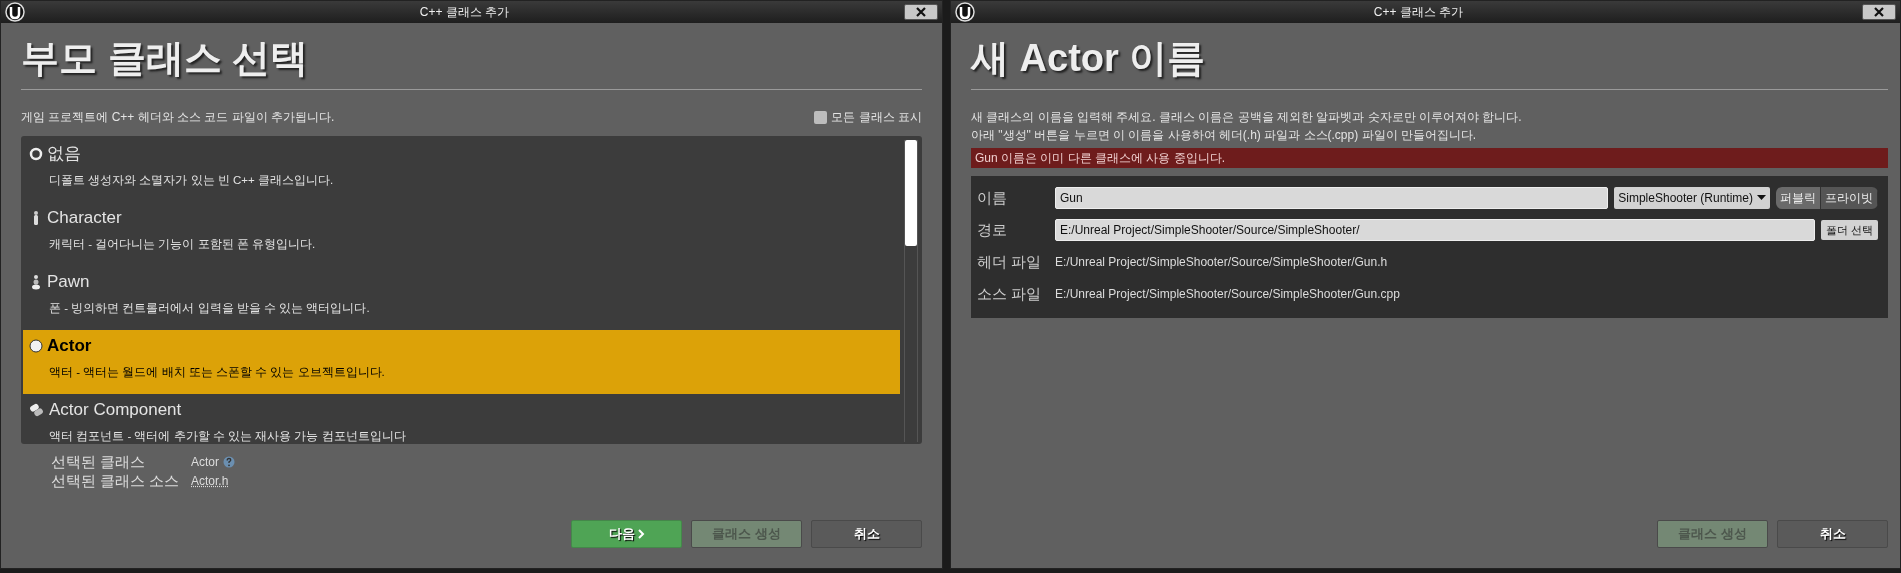  Describe the element at coordinates (461, 419) in the screenshot. I see `class-list-item: Actor Component 액터 컴포넌트 - 액터에 추가할 수 있는 재사용 가능 컴포넌트입니다` at that location.